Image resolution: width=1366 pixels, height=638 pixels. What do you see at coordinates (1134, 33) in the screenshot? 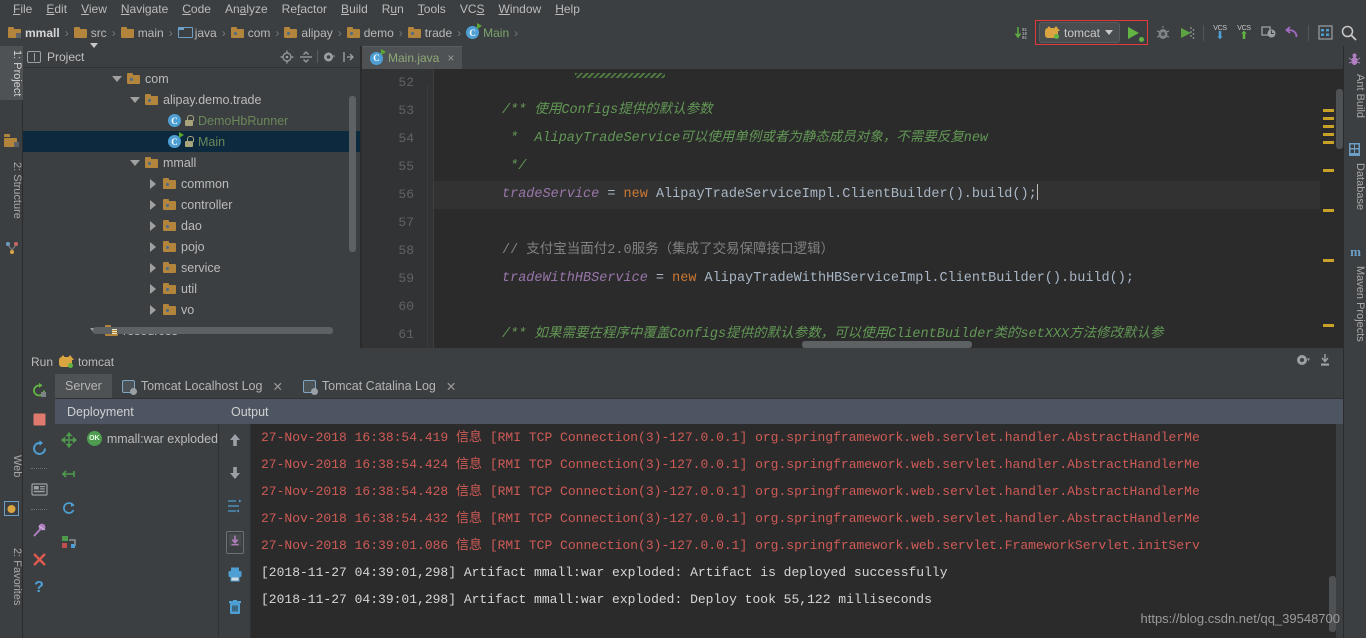
I see `run-button` at bounding box center [1134, 33].